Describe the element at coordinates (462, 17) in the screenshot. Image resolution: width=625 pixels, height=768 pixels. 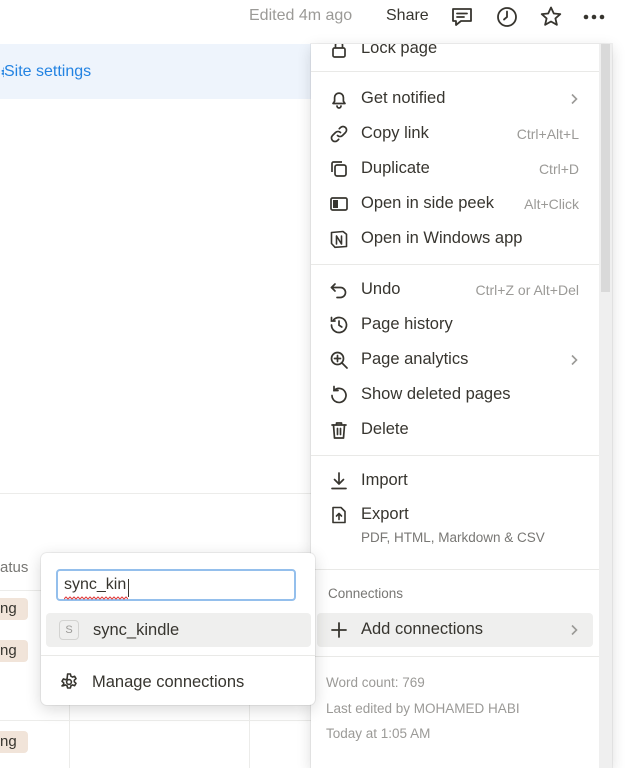
I see `comment-icon` at that location.